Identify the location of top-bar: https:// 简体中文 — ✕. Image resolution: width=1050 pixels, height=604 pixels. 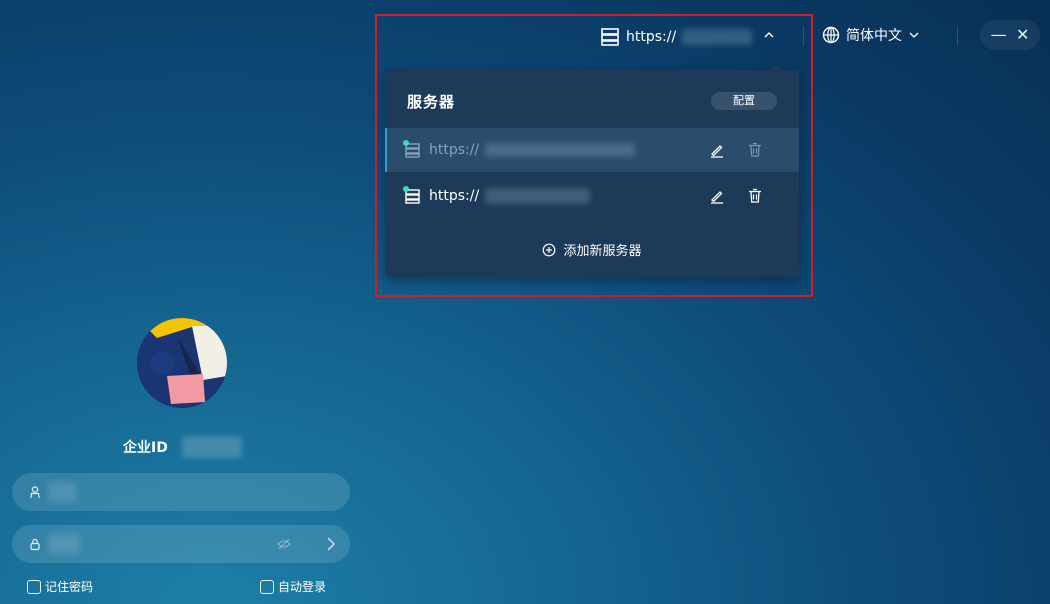
(525, 40).